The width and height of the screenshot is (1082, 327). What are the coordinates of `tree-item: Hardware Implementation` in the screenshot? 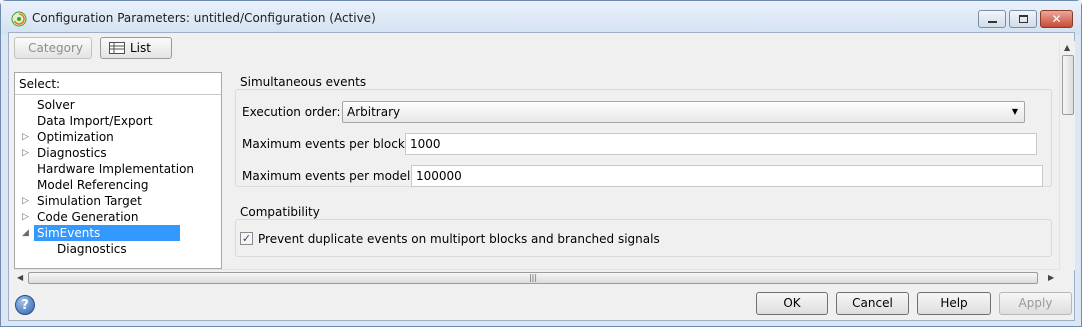 It's located at (118, 169).